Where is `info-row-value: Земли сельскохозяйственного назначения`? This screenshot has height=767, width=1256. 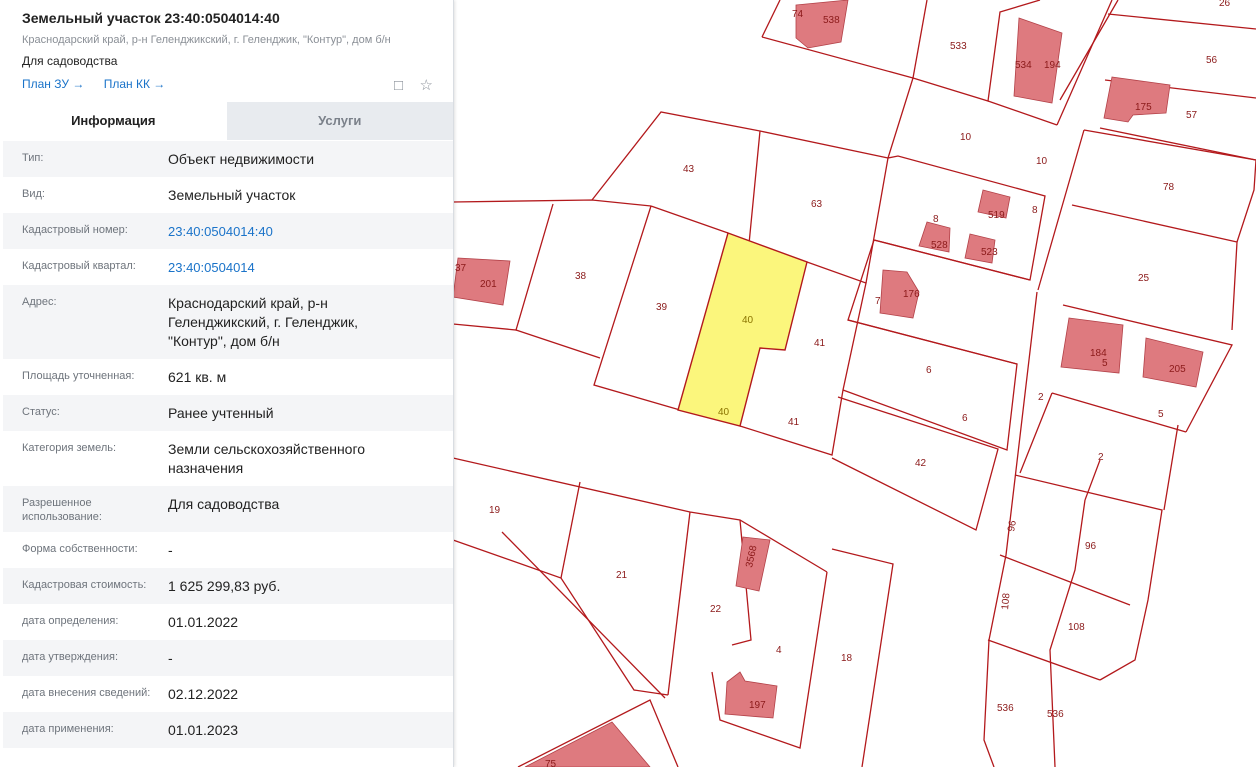 info-row-value: Земли сельскохозяйственного назначения is located at coordinates (267, 458).